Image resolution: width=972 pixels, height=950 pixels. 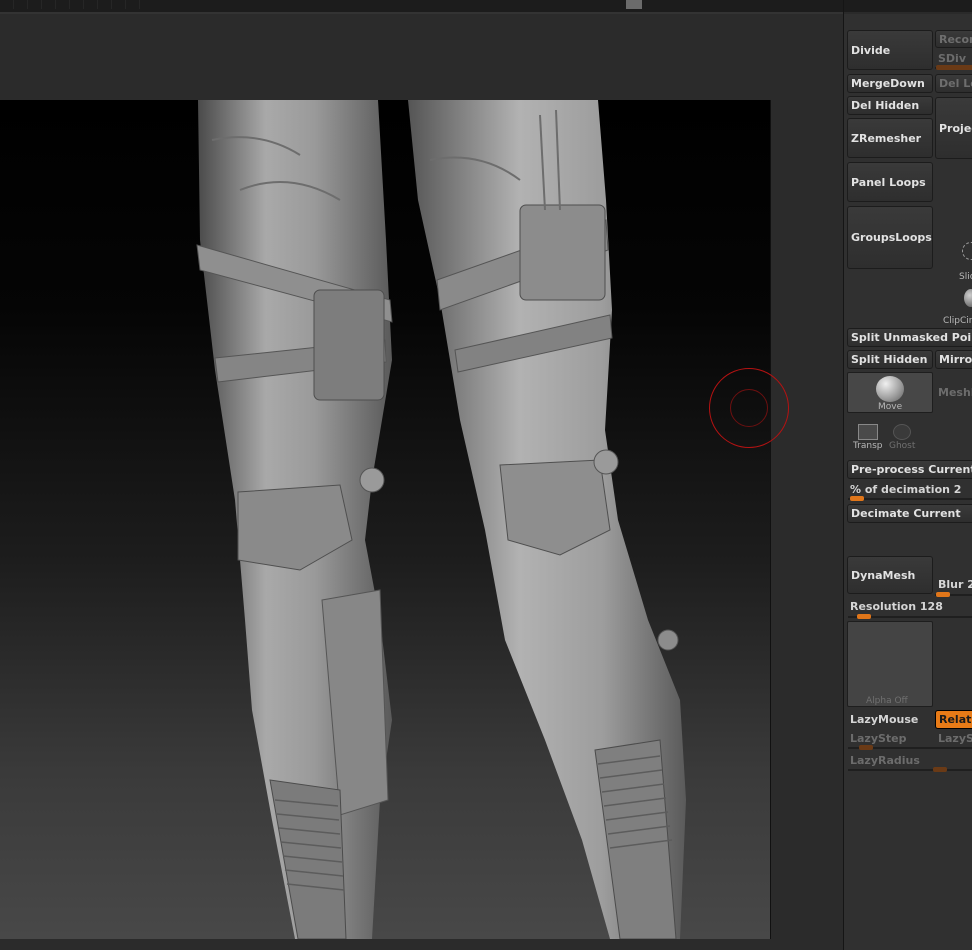 I want to click on ghost-label: Ghost, so click(x=902, y=446).